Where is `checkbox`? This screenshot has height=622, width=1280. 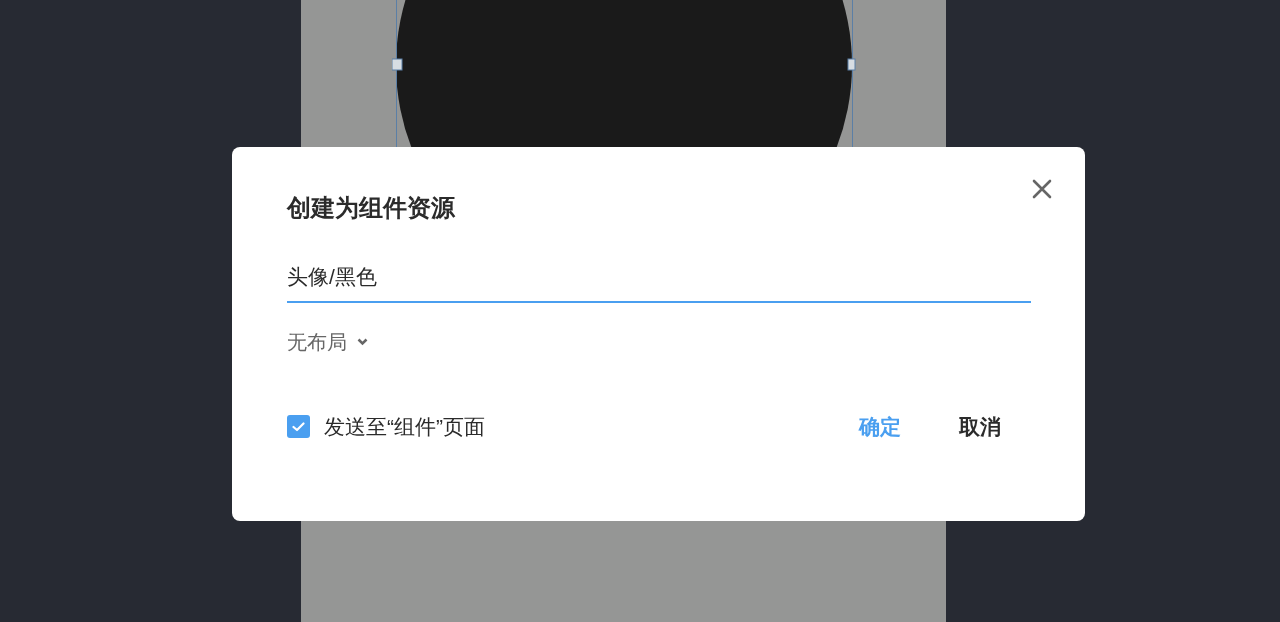
checkbox is located at coordinates (298, 427).